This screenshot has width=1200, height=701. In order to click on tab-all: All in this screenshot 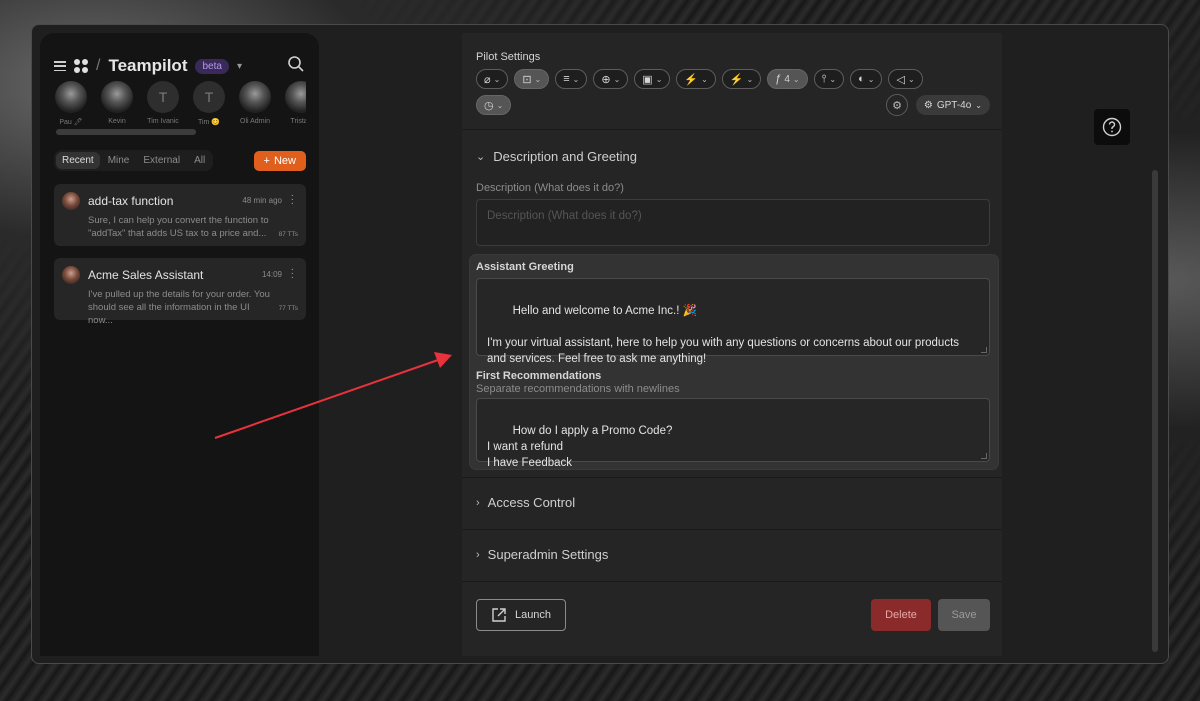, I will do `click(199, 160)`.